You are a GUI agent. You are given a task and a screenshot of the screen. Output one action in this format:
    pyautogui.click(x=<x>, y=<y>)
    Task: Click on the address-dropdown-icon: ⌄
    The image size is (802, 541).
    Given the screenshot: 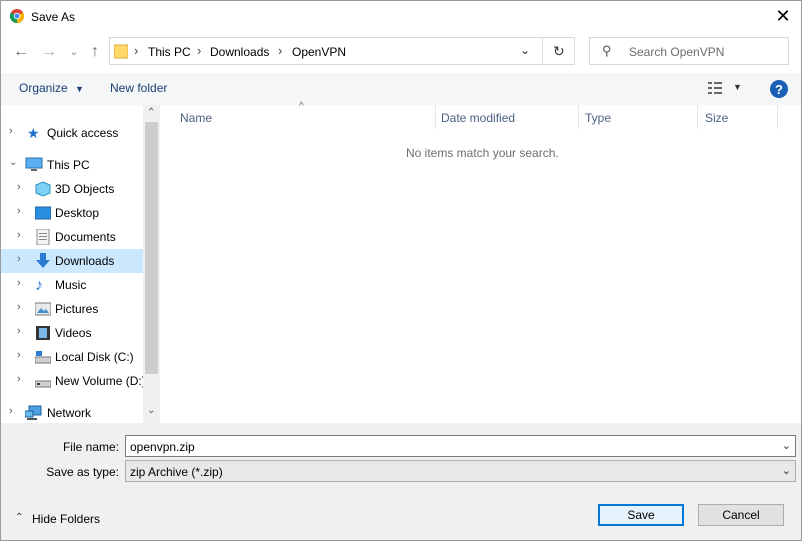 What is the action you would take?
    pyautogui.click(x=525, y=50)
    